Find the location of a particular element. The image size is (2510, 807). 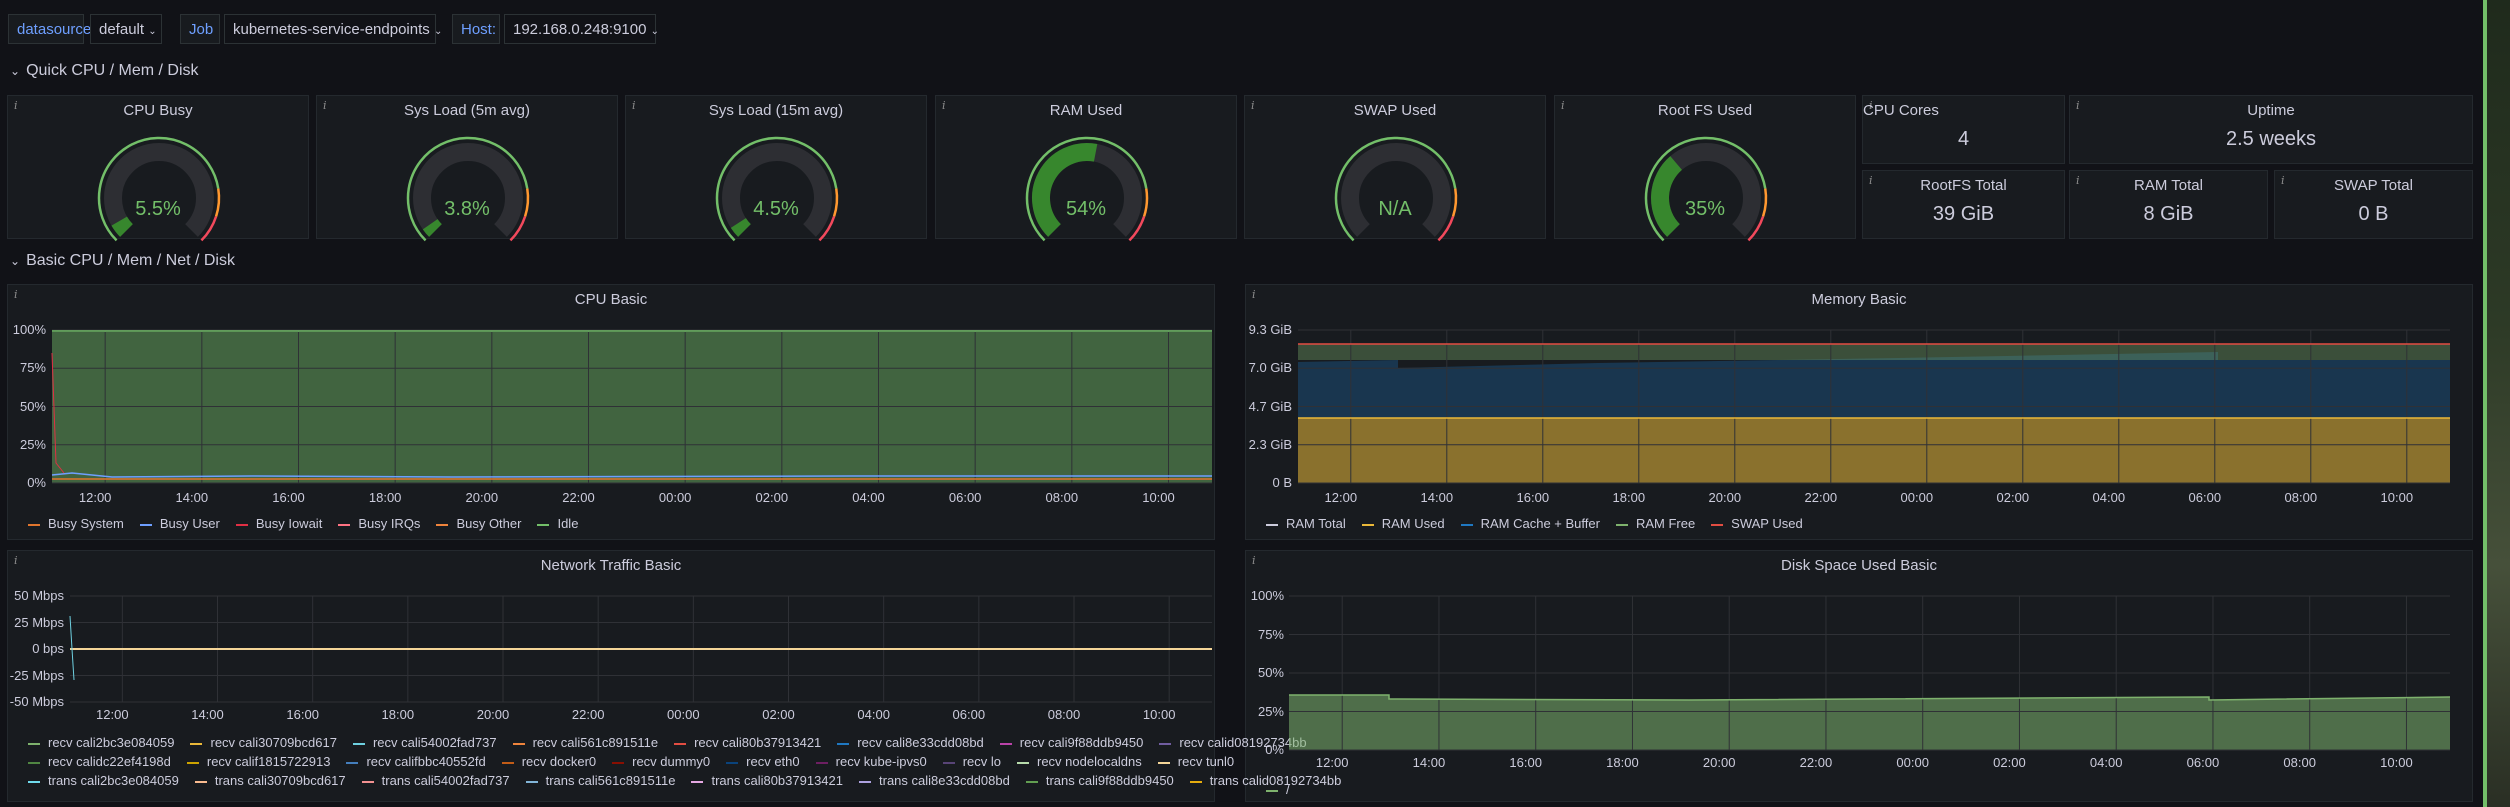

legend-item: recv cali561c891511e is located at coordinates (585, 742).